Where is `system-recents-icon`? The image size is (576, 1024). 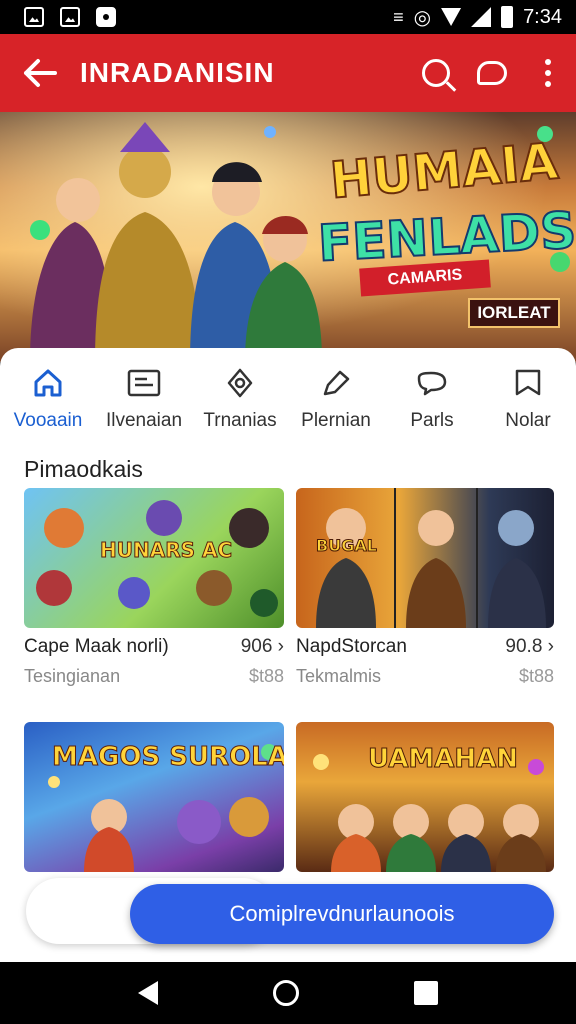
system-recents-icon is located at coordinates (426, 993).